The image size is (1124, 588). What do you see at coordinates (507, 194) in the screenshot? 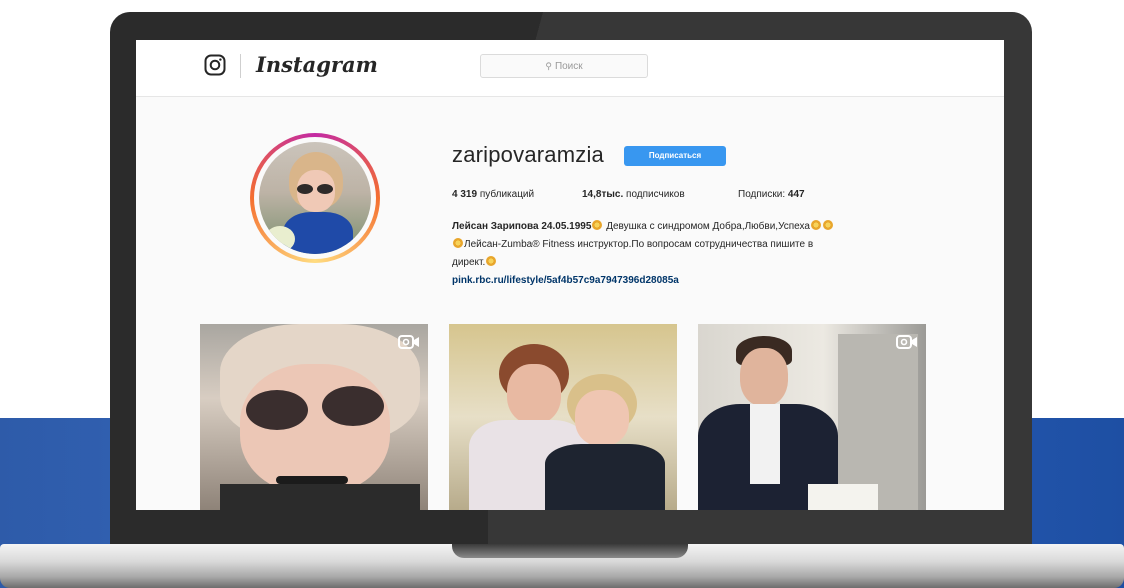
I see `posts-label: публикаций` at bounding box center [507, 194].